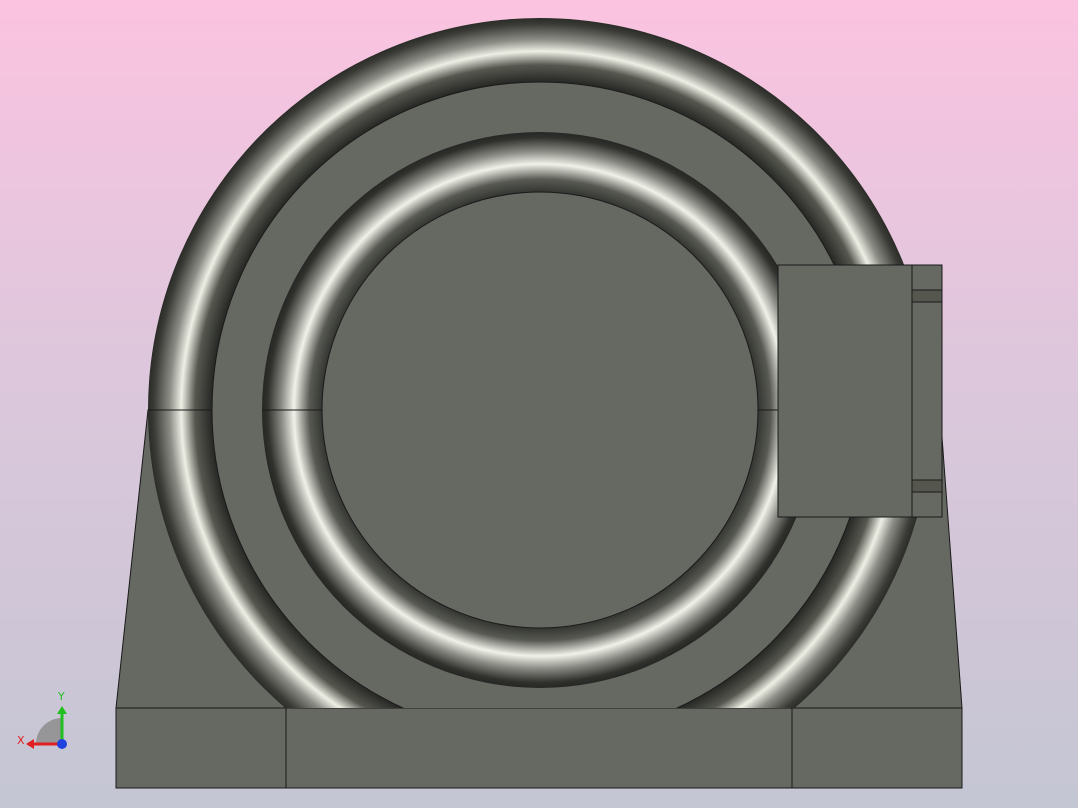 This screenshot has height=808, width=1078. Describe the element at coordinates (927, 296) in the screenshot. I see `lug-notch-top` at that location.